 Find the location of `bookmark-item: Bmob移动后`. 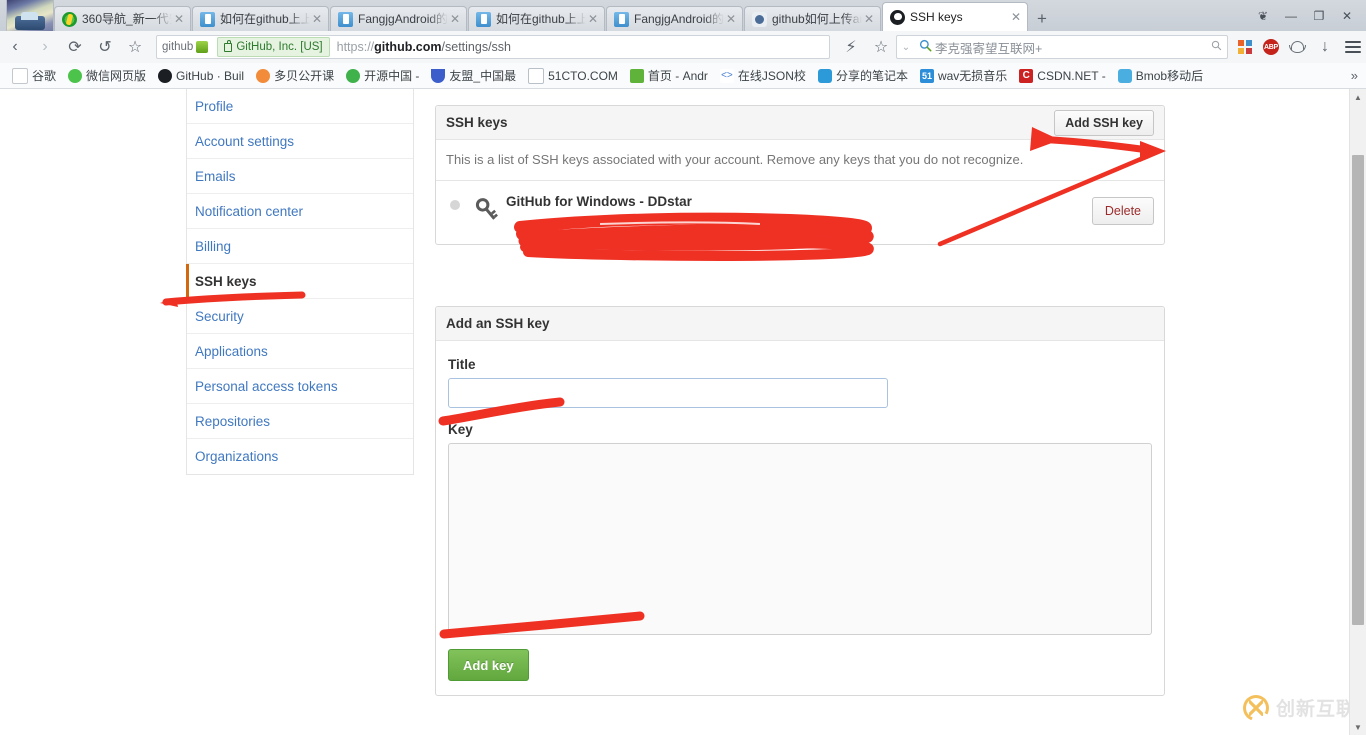

bookmark-item: Bmob移动后 is located at coordinates (1160, 76).